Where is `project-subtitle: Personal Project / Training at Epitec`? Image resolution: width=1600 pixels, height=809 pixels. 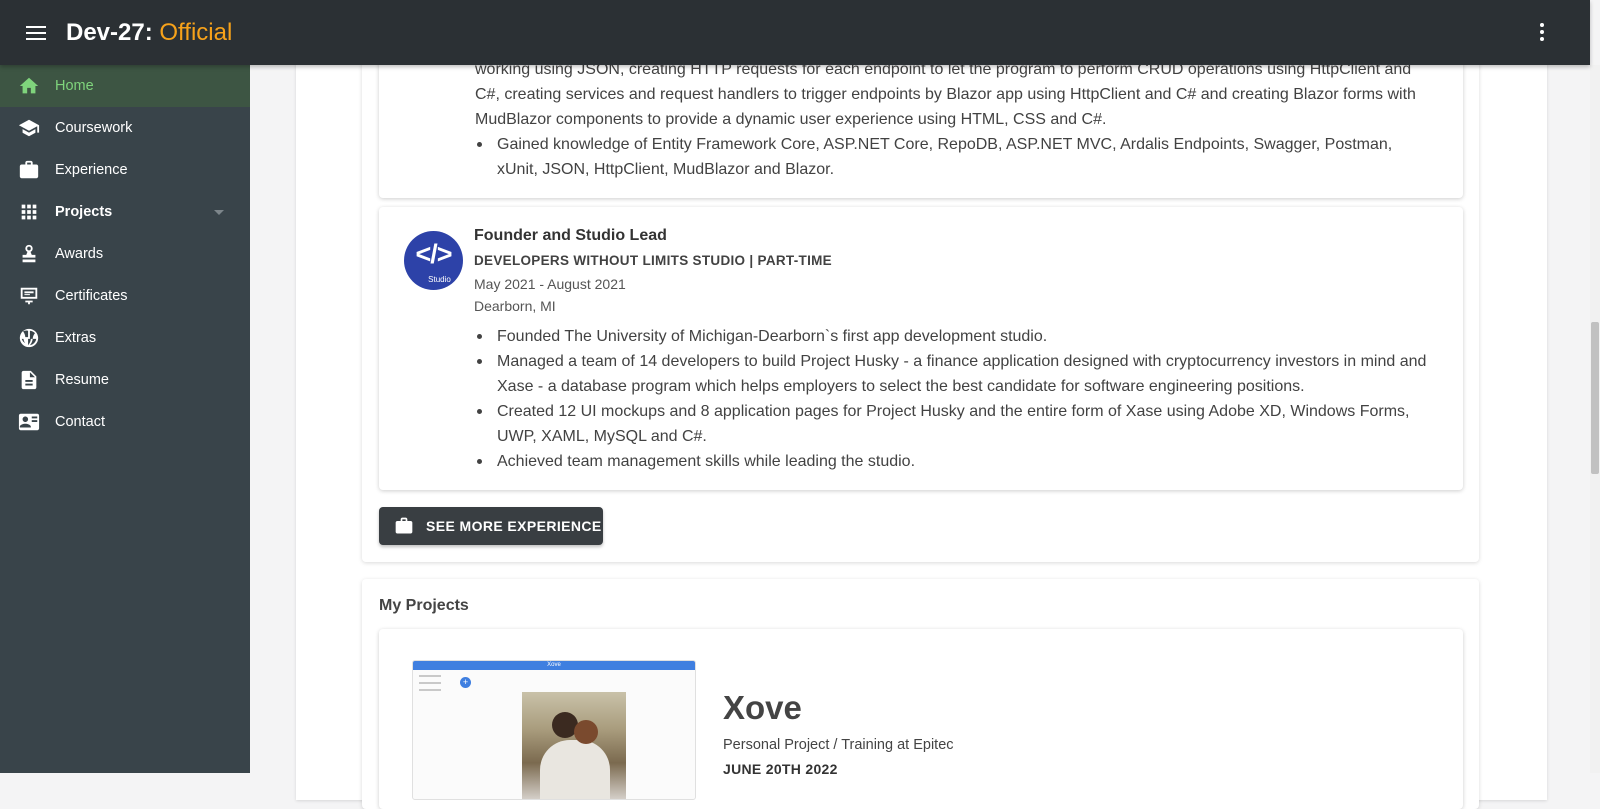 project-subtitle: Personal Project / Training at Epitec is located at coordinates (838, 745).